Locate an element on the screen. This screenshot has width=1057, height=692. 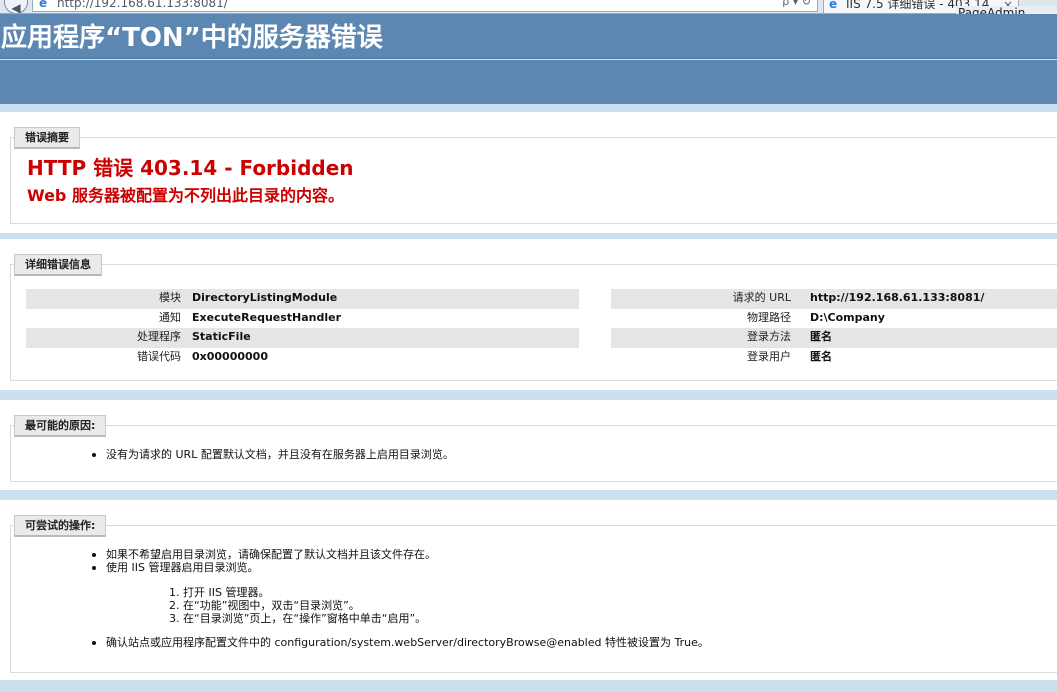
back-button: ◀ is located at coordinates (16, 6).